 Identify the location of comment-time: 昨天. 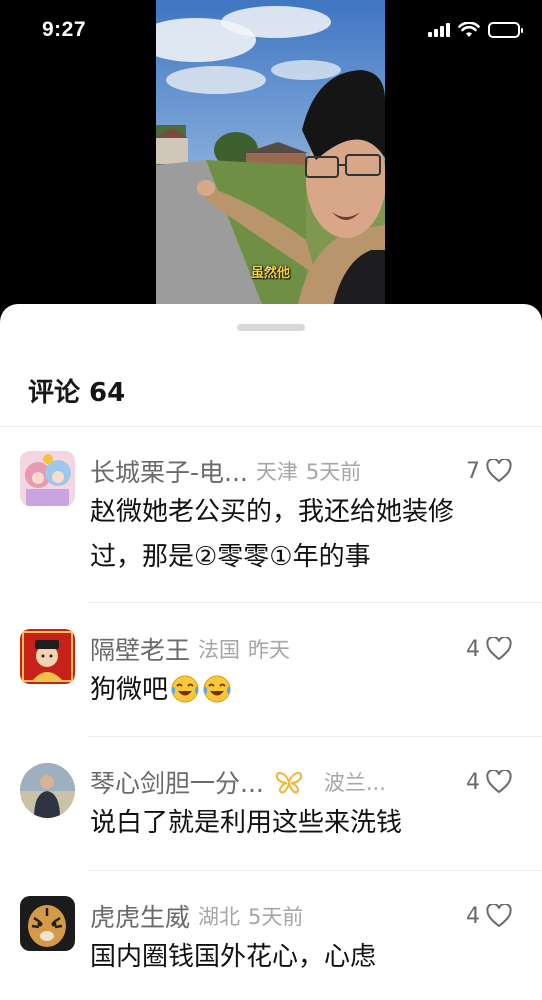
(269, 650).